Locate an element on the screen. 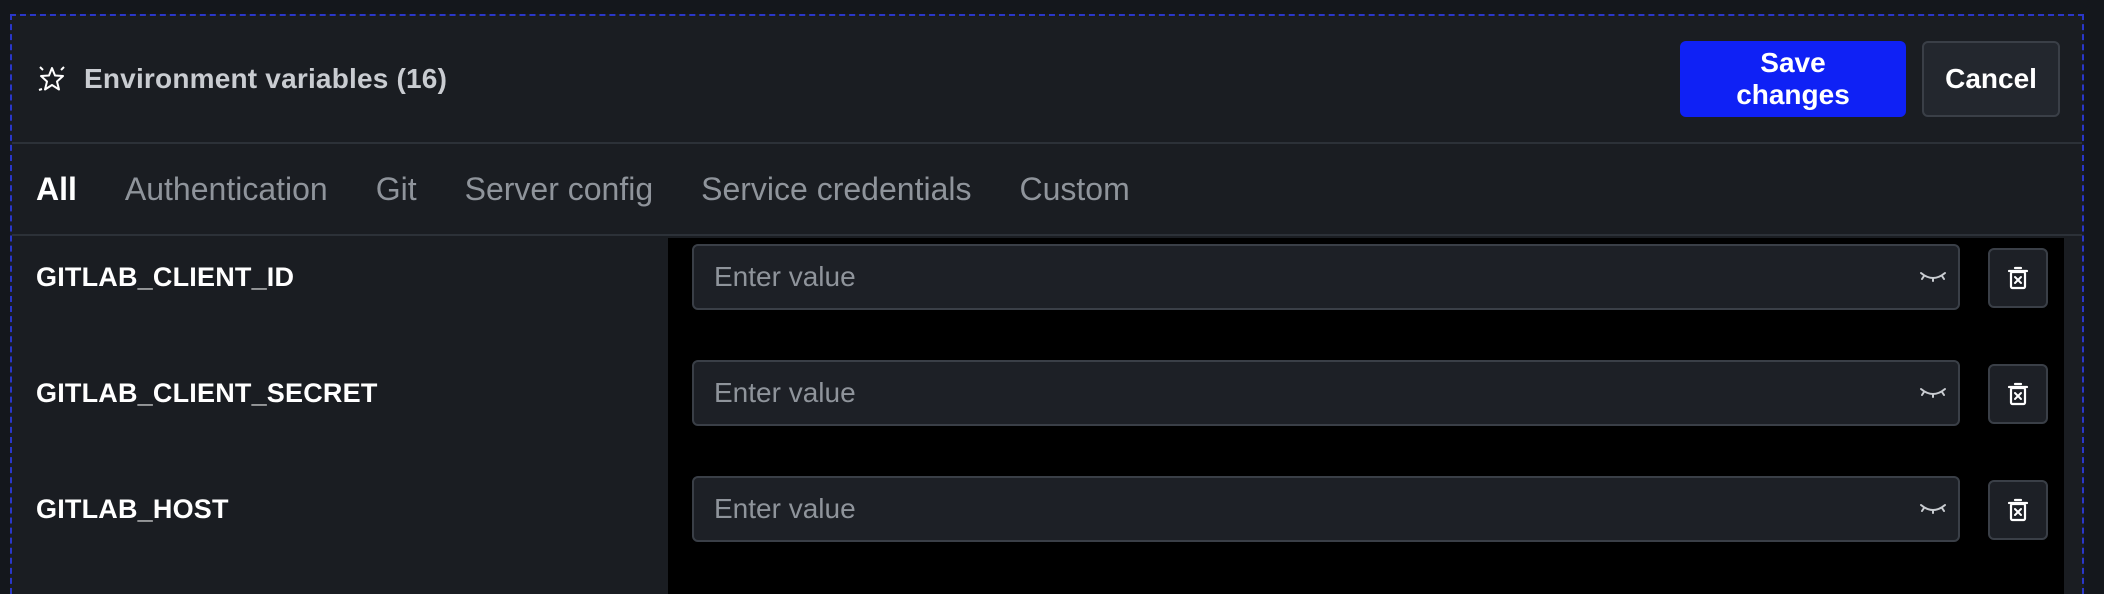 This screenshot has height=594, width=2104. tab-service-credentials: Service credentials is located at coordinates (836, 189).